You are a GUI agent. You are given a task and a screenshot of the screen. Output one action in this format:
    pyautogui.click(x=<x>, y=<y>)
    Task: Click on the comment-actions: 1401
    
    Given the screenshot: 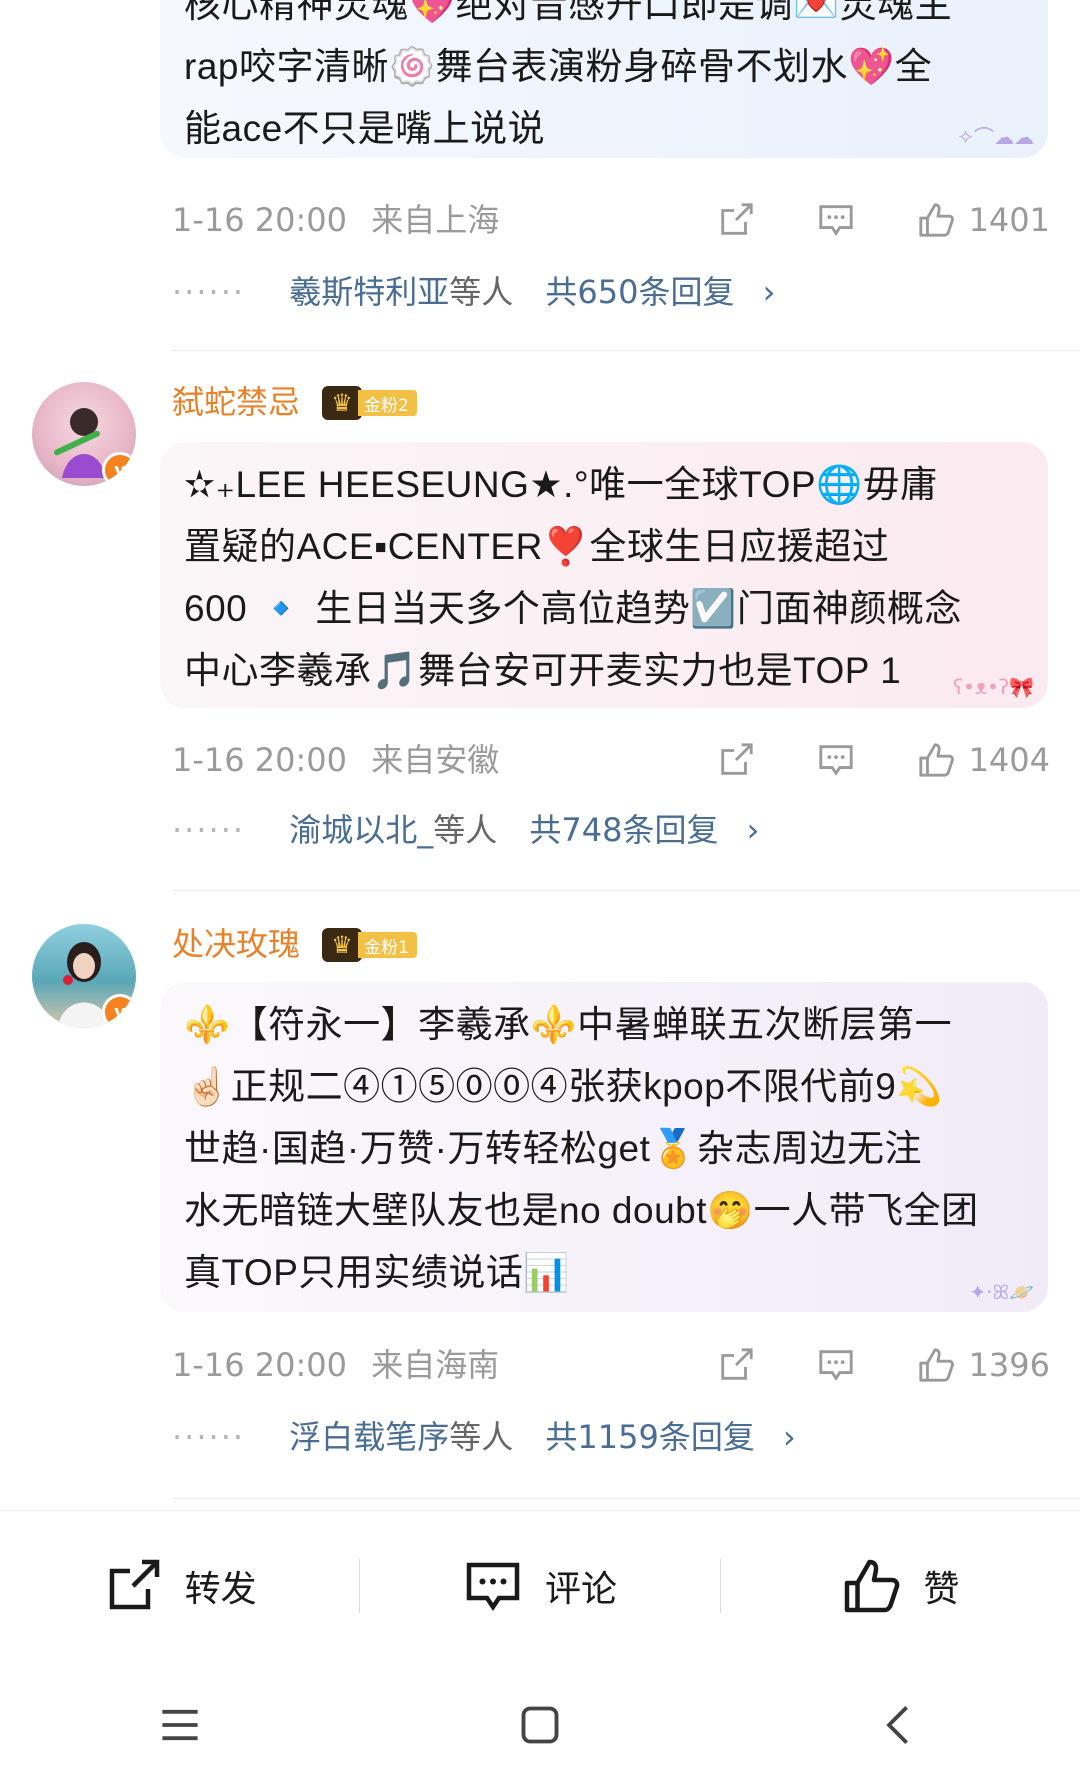 What is the action you would take?
    pyautogui.click(x=852, y=220)
    